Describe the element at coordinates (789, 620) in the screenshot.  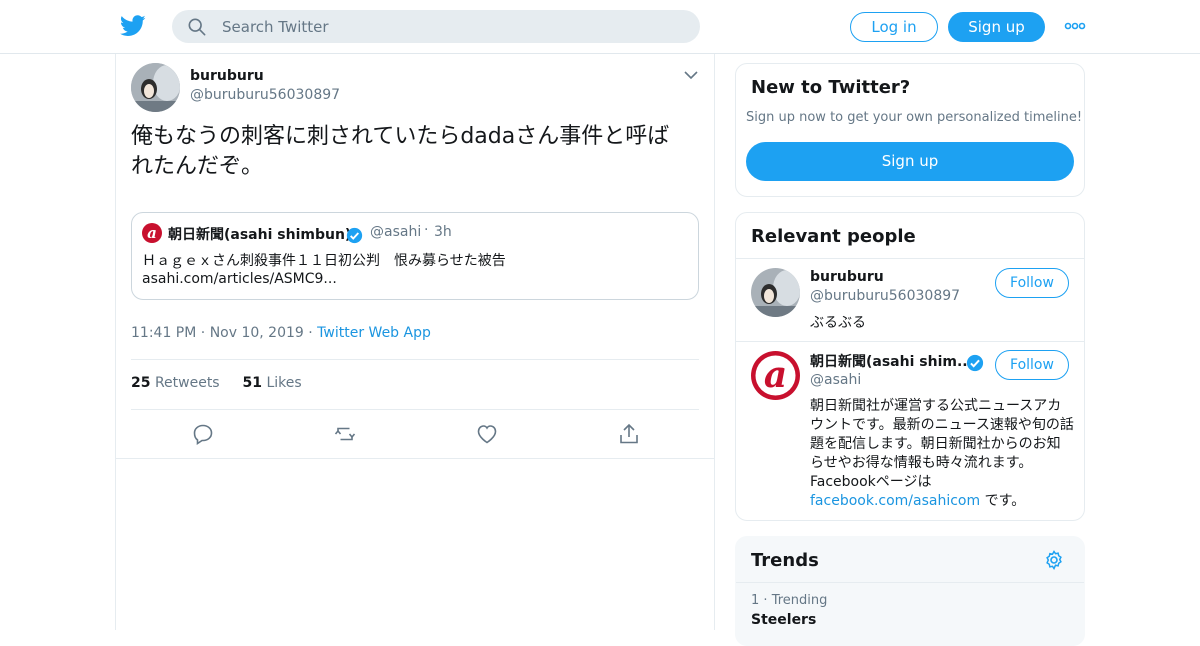
I see `trend-name: Steelers` at that location.